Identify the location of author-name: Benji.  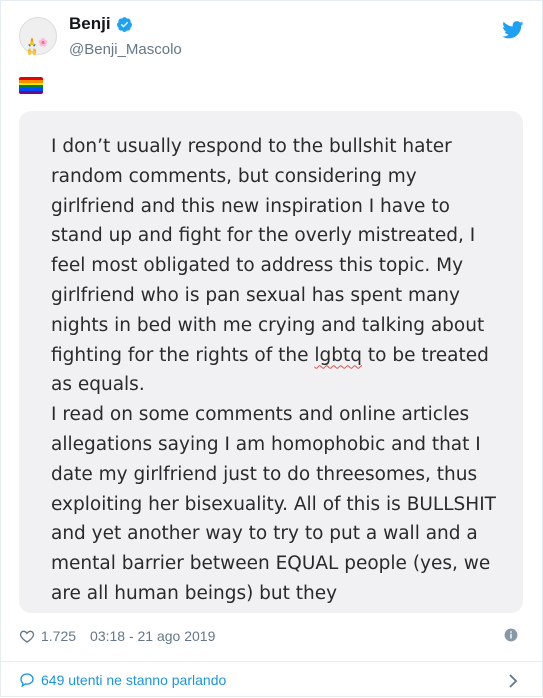
(90, 24).